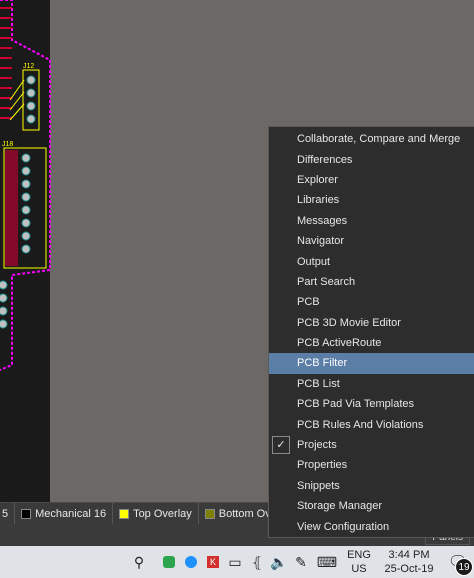  I want to click on system-clock: 3:44 PM 25-Oct-19, so click(409, 562).